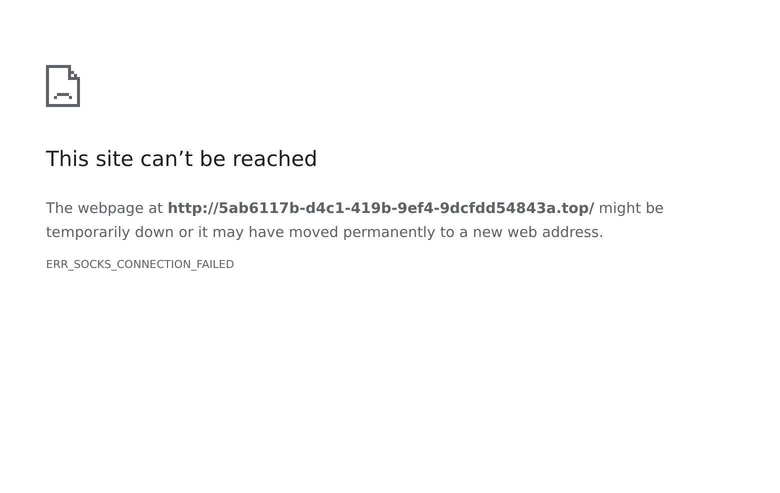  I want to click on error-message: The webpage at http://5ab6117b-d4c1-419b-9ef4-9dcfdd54843a.top/ might be temporarily down or it may have moved permanently to a new web address., so click(355, 221).